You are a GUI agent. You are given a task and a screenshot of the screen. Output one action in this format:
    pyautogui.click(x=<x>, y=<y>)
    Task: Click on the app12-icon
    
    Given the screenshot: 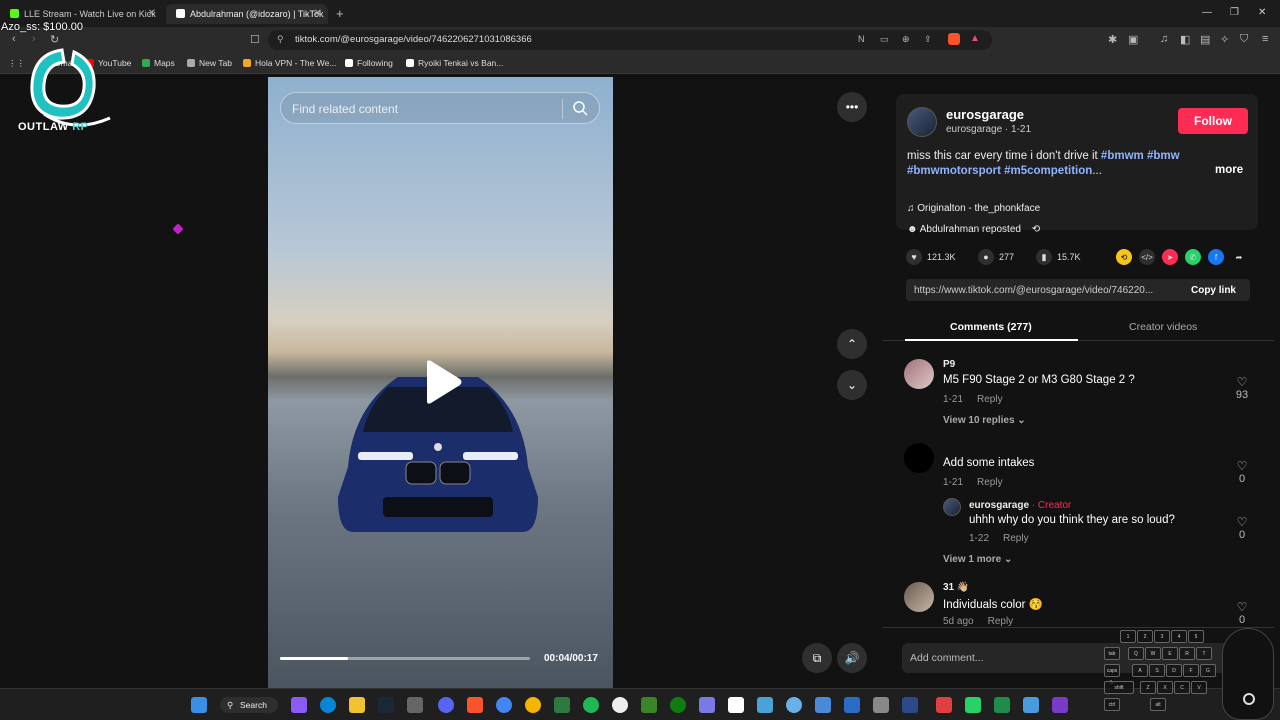 What is the action you would take?
    pyautogui.click(x=1002, y=705)
    